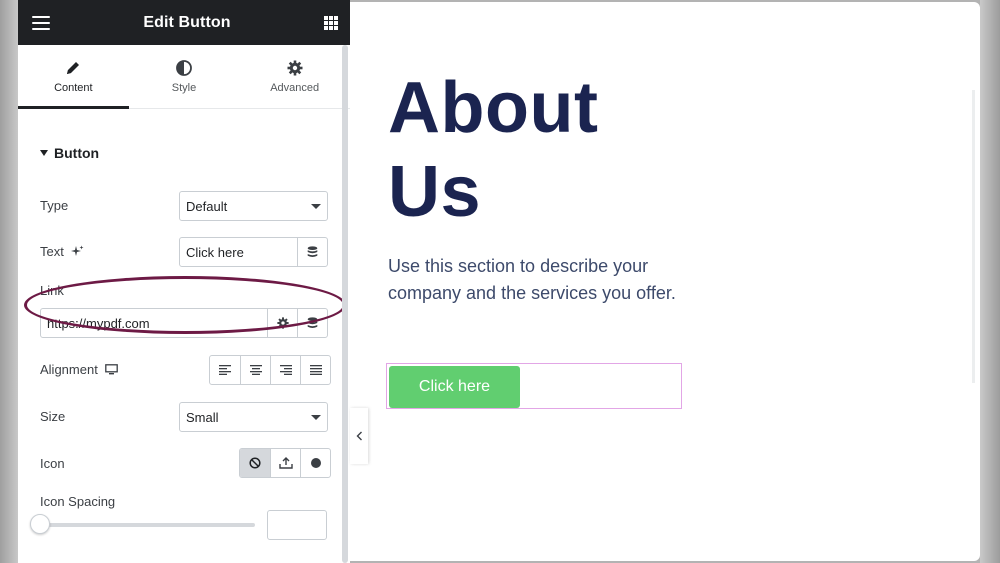  Describe the element at coordinates (77, 153) in the screenshot. I see `section-title: Button` at that location.